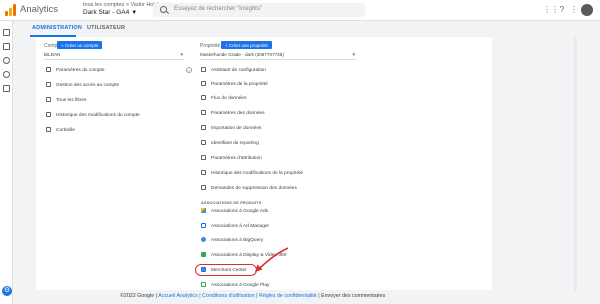  Describe the element at coordinates (238, 70) in the screenshot. I see `item-label: Assistant de configuration` at that location.